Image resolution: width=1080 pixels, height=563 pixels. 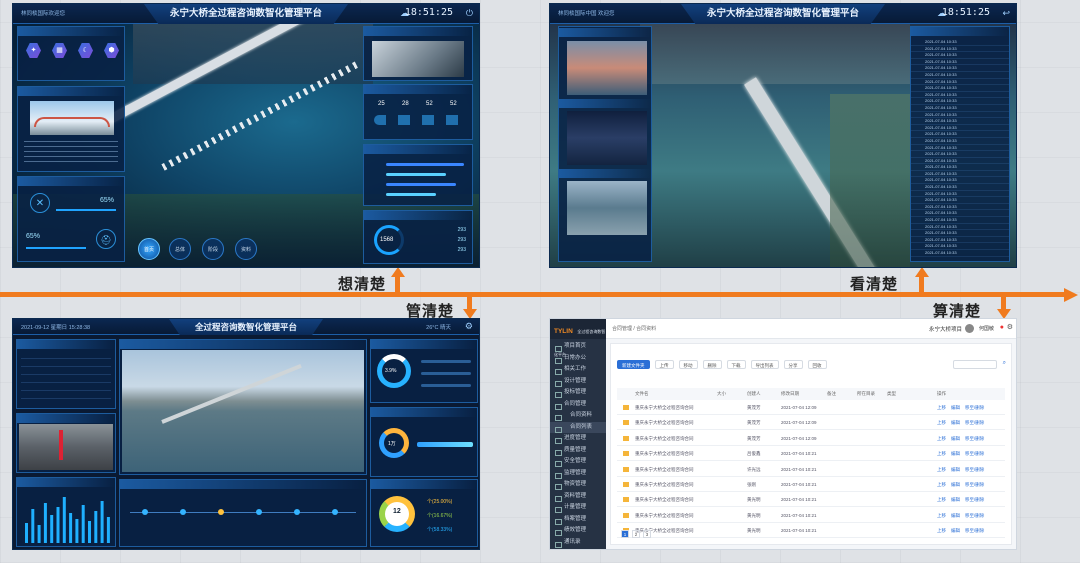 What do you see at coordinates (578, 474) in the screenshot?
I see `sidebar-item: 监理管理` at bounding box center [578, 474].